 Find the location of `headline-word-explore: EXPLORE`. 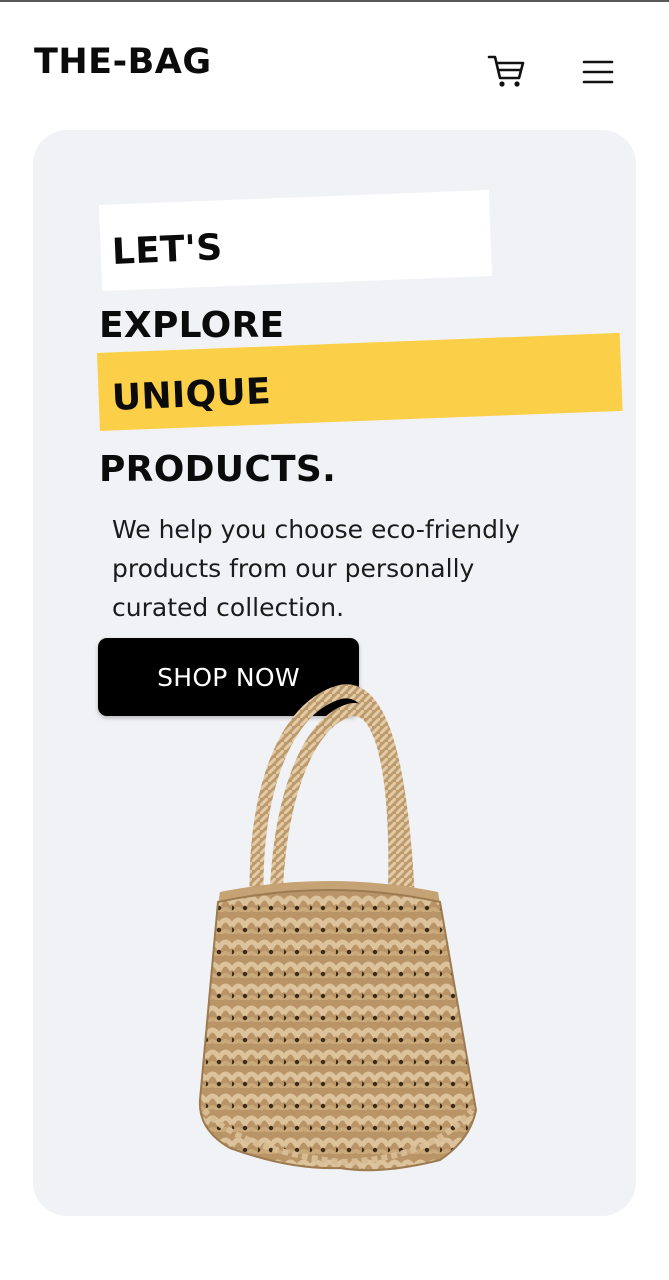

headline-word-explore: EXPLORE is located at coordinates (192, 325).